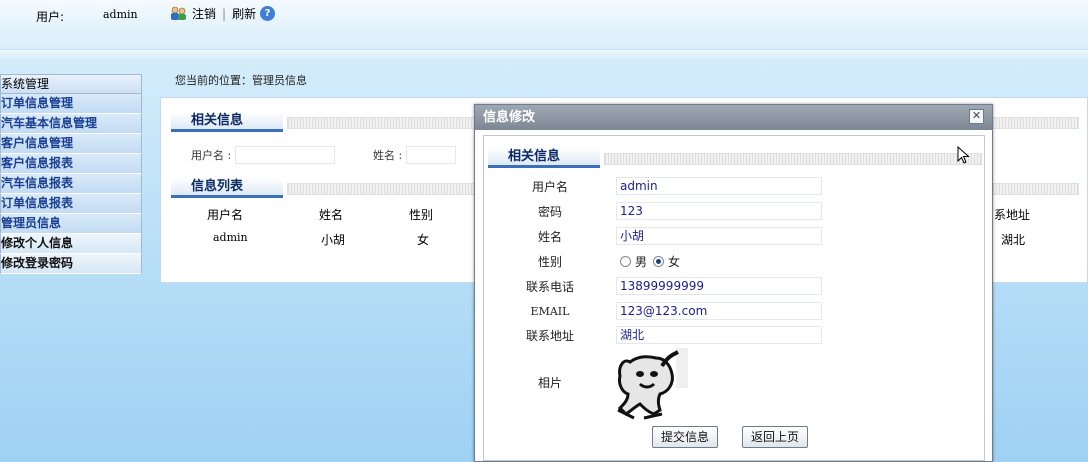  What do you see at coordinates (719, 211) in the screenshot?
I see `password-field: 123` at bounding box center [719, 211].